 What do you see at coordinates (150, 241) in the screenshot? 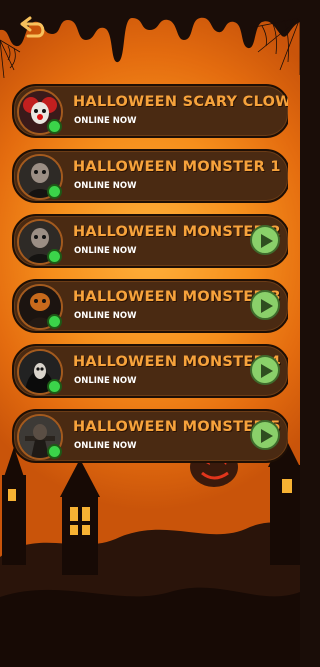
I see `list-item: HALLOWEEN MONSTER 2 ONLINE NOW` at bounding box center [150, 241].